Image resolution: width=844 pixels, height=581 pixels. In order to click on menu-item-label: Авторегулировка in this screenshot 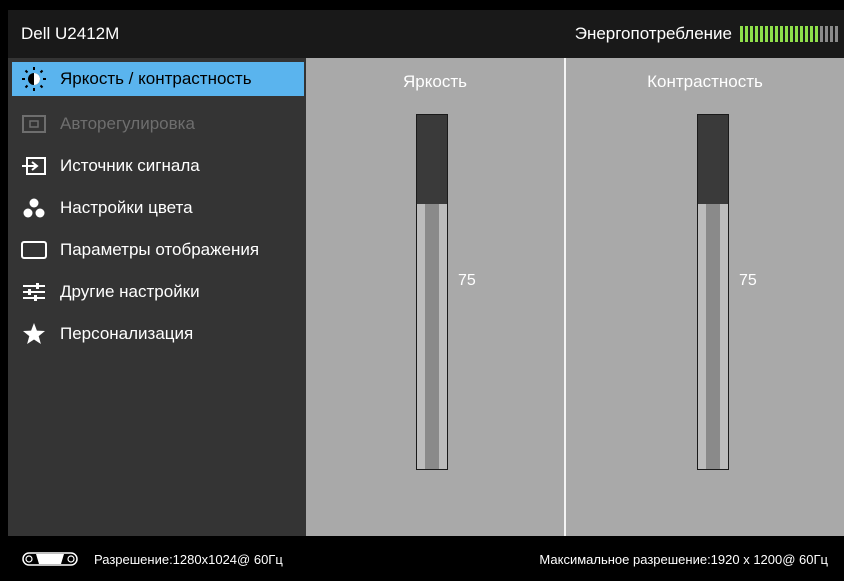, I will do `click(127, 123)`.